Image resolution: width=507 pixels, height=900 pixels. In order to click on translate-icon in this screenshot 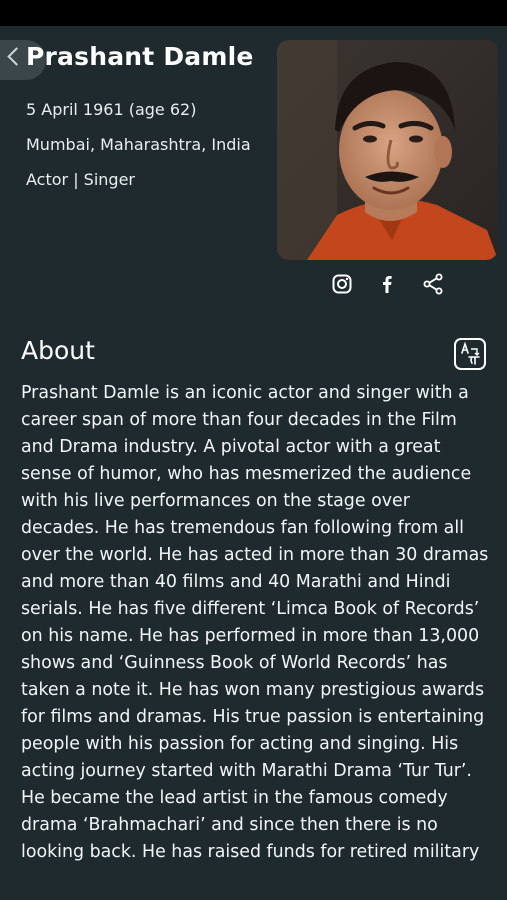, I will do `click(470, 353)`.